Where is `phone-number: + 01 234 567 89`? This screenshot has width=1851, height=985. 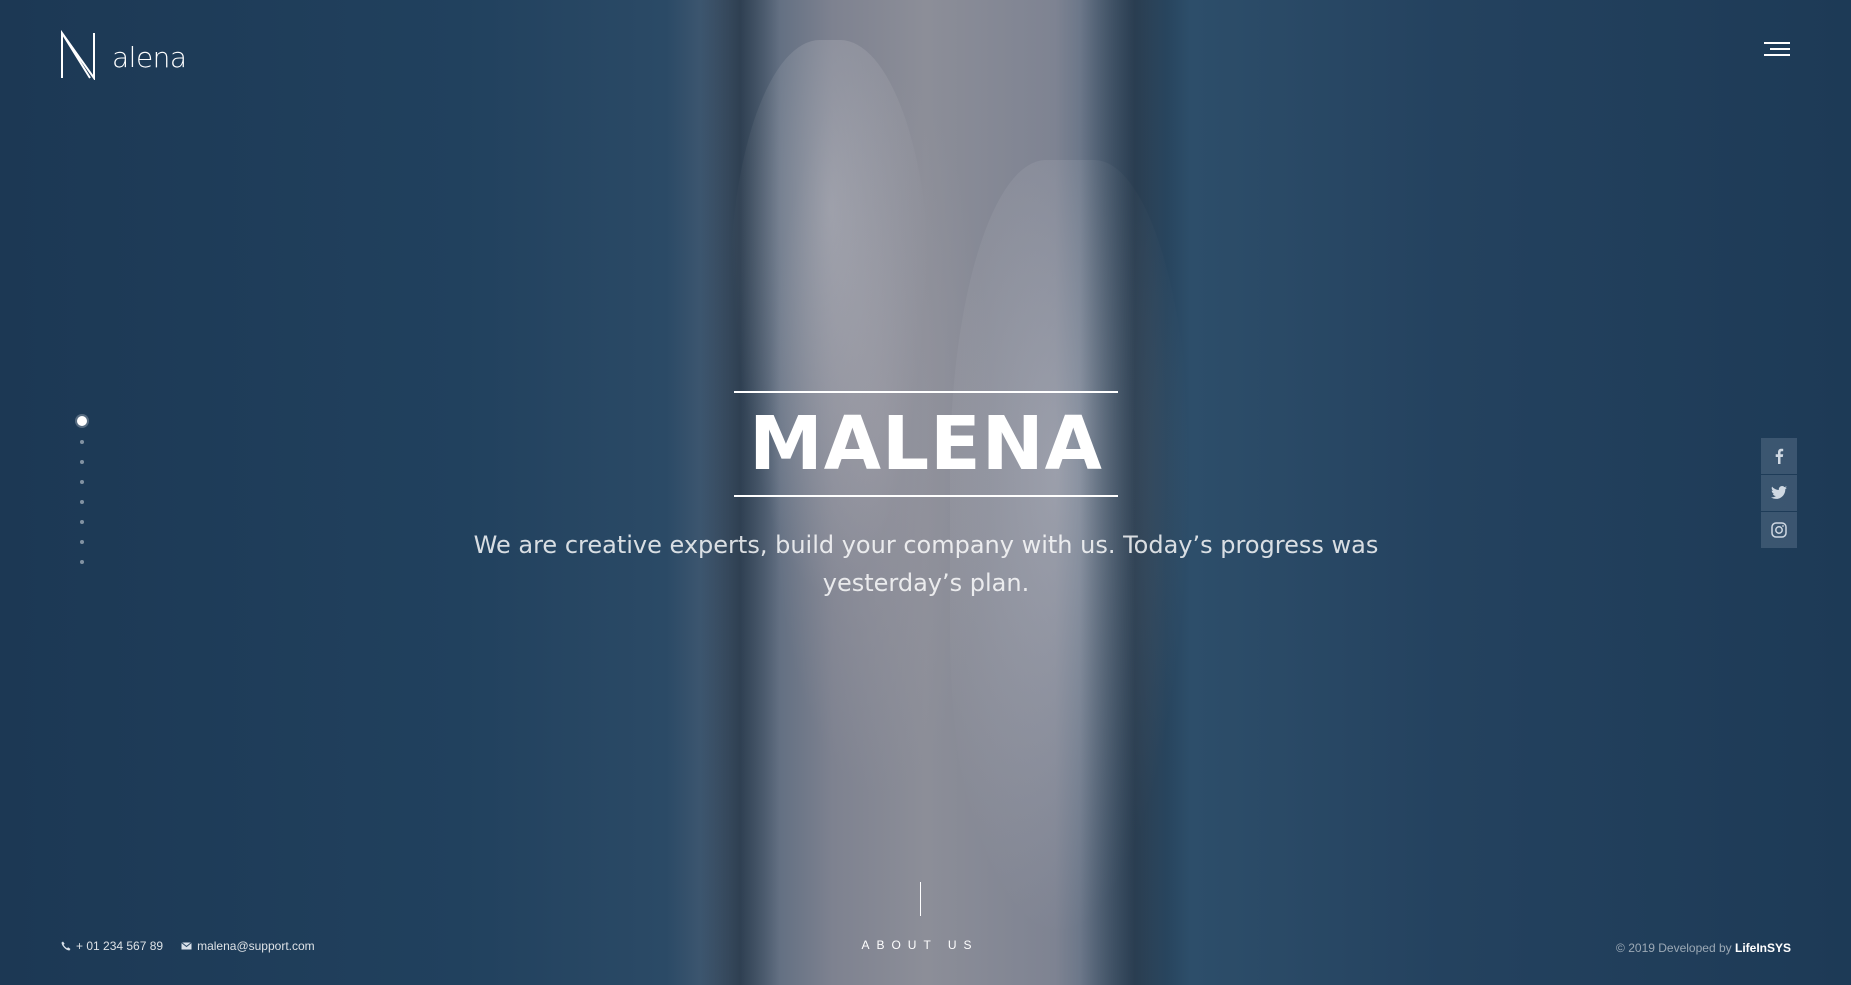 phone-number: + 01 234 567 89 is located at coordinates (120, 946).